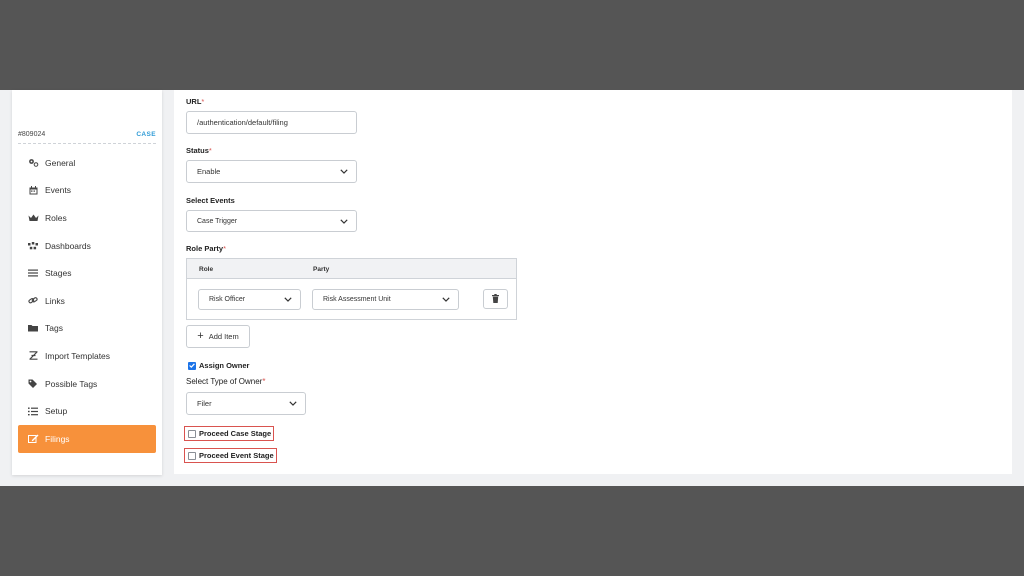  What do you see at coordinates (87, 273) in the screenshot?
I see `sidebar-item-stages: Stages` at bounding box center [87, 273].